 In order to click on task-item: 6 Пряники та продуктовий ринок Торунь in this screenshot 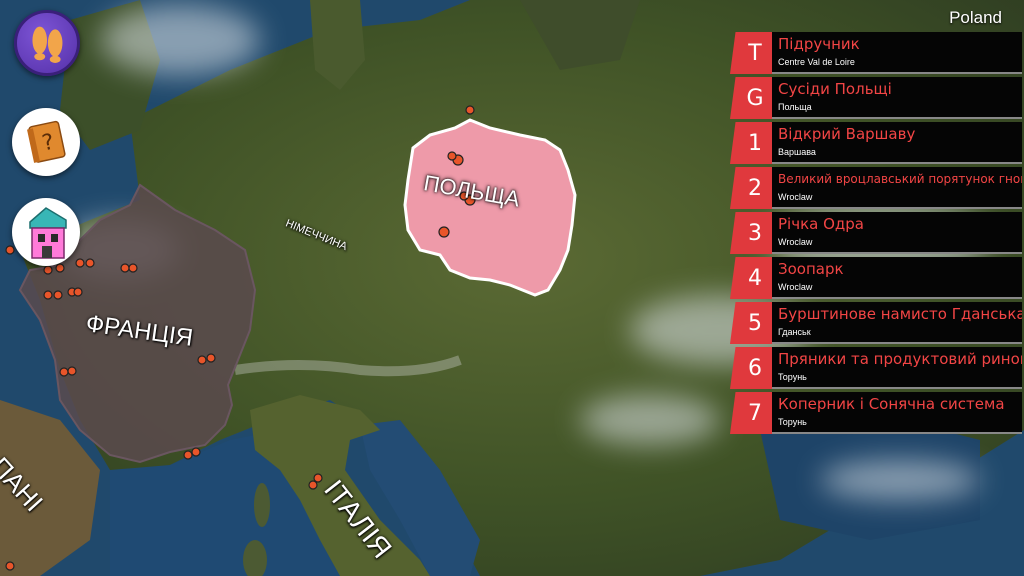, I will do `click(876, 368)`.